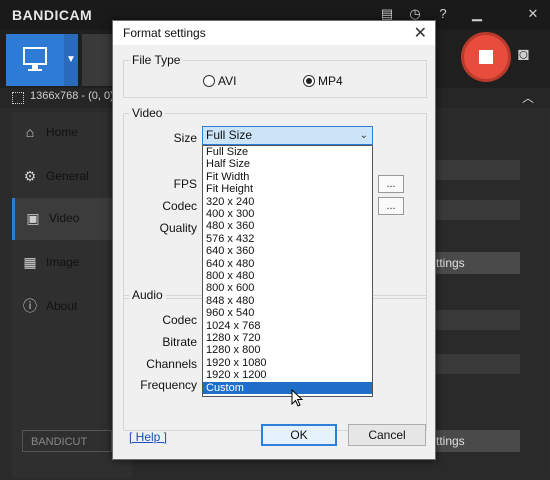 This screenshot has height=480, width=550. What do you see at coordinates (287, 214) in the screenshot?
I see `size-option: 400 x 300` at bounding box center [287, 214].